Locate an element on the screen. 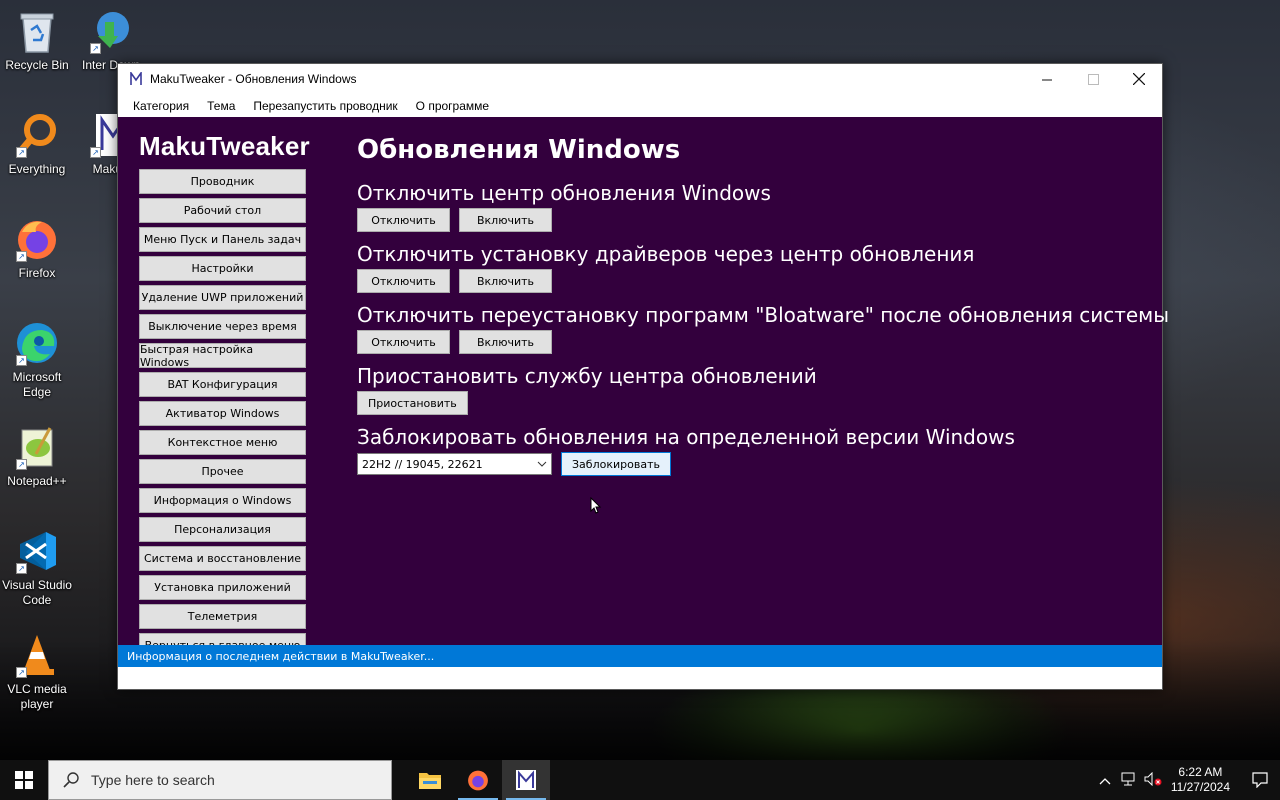 This screenshot has height=800, width=1280. desktop-icon-vlc: ↗ VLC media player is located at coordinates (37, 672).